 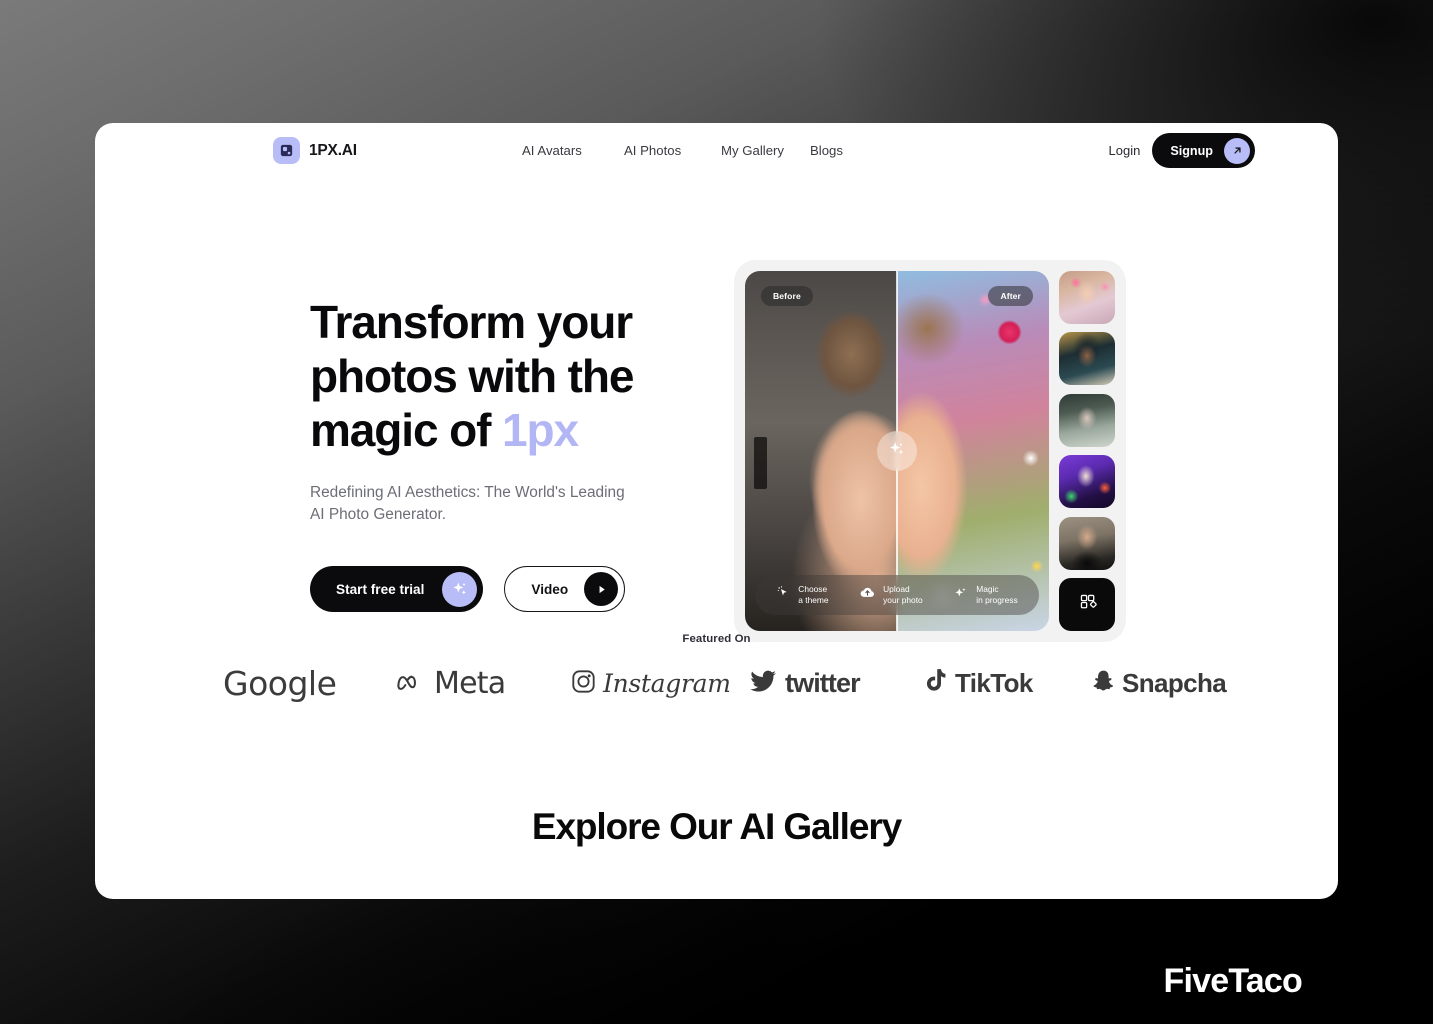 What do you see at coordinates (1087, 543) in the screenshot?
I see `thumbnail-male-portrait` at bounding box center [1087, 543].